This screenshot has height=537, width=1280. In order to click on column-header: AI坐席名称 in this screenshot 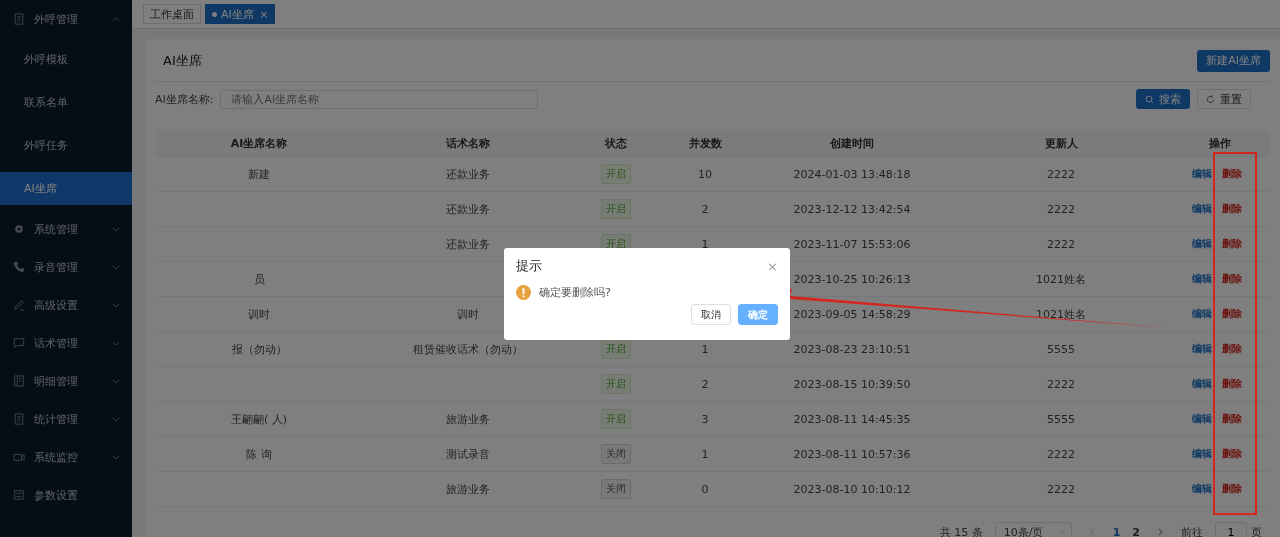, I will do `click(259, 143)`.